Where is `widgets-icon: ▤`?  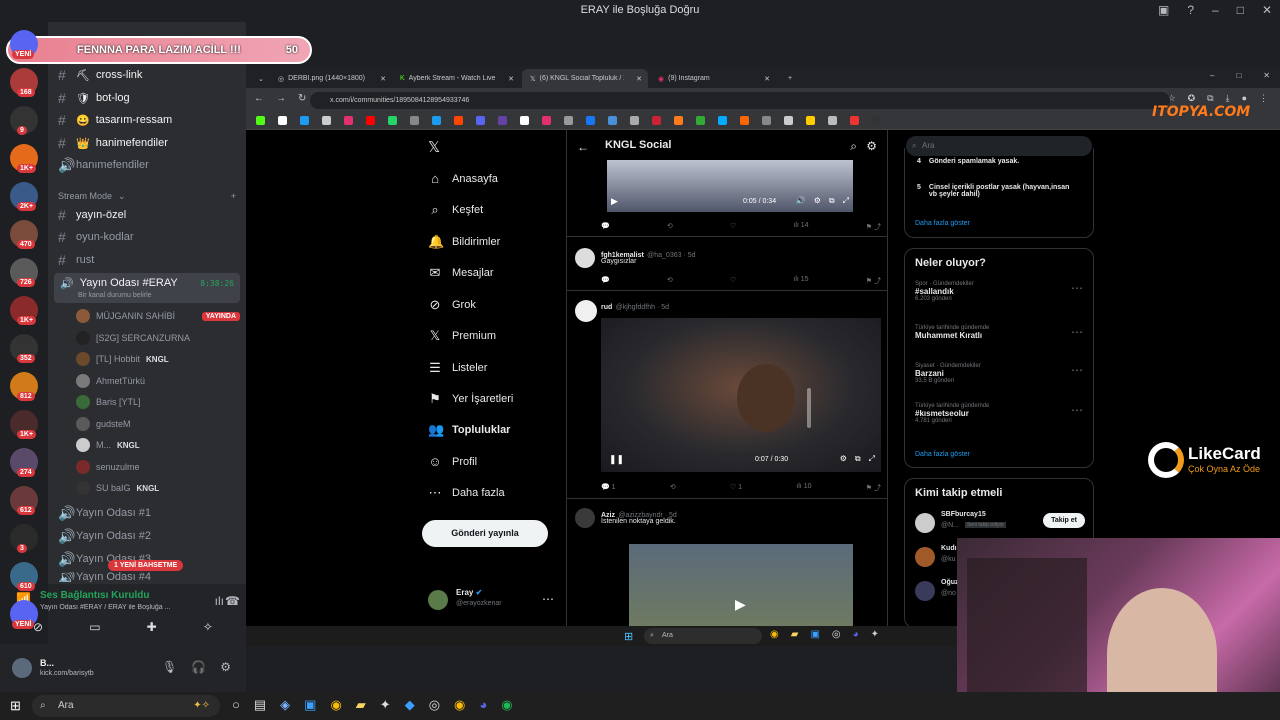 widgets-icon: ▤ is located at coordinates (260, 705).